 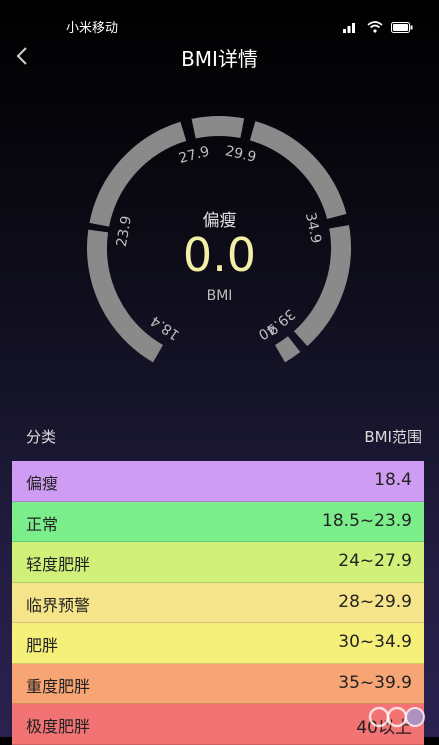 I want to click on table-row: 重度肥胖 35~39.9, so click(x=218, y=683).